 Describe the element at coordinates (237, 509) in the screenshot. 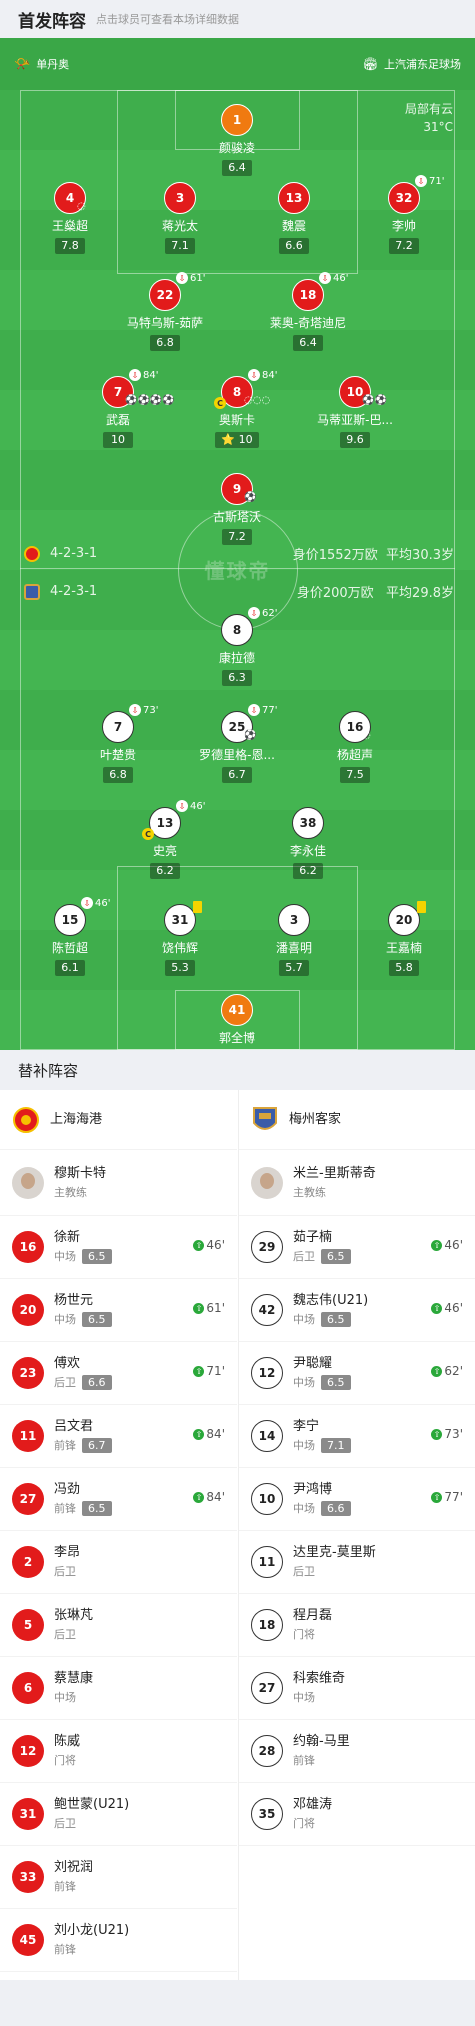

I see `home-player: 9 ⚽ 古斯塔沃 7.2` at that location.